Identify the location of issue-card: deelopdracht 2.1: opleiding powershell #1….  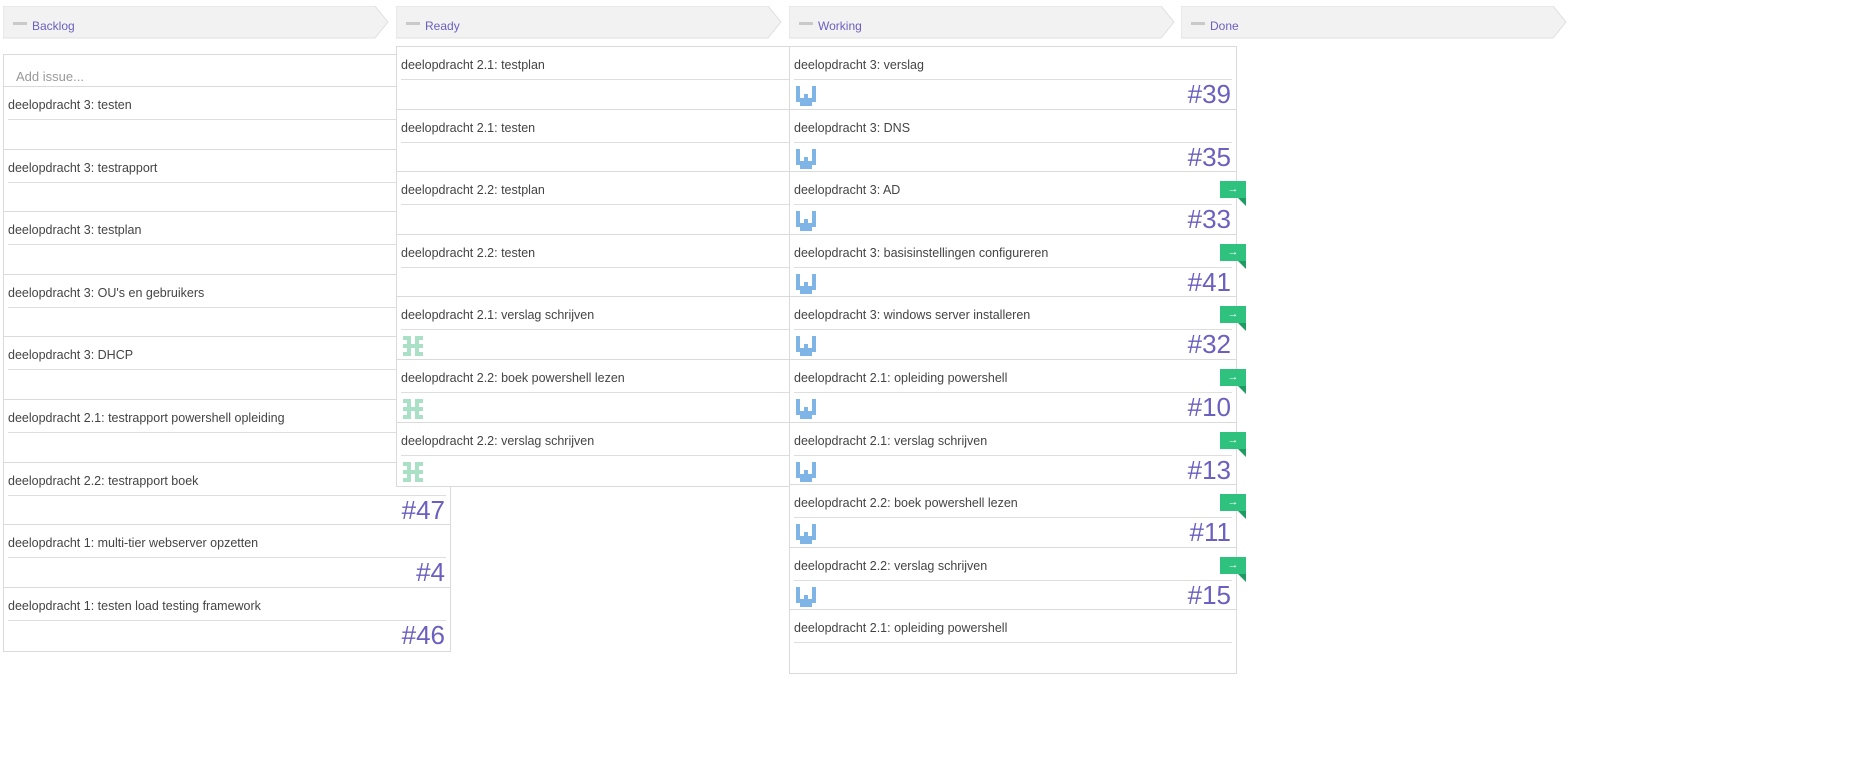
(1017, 391).